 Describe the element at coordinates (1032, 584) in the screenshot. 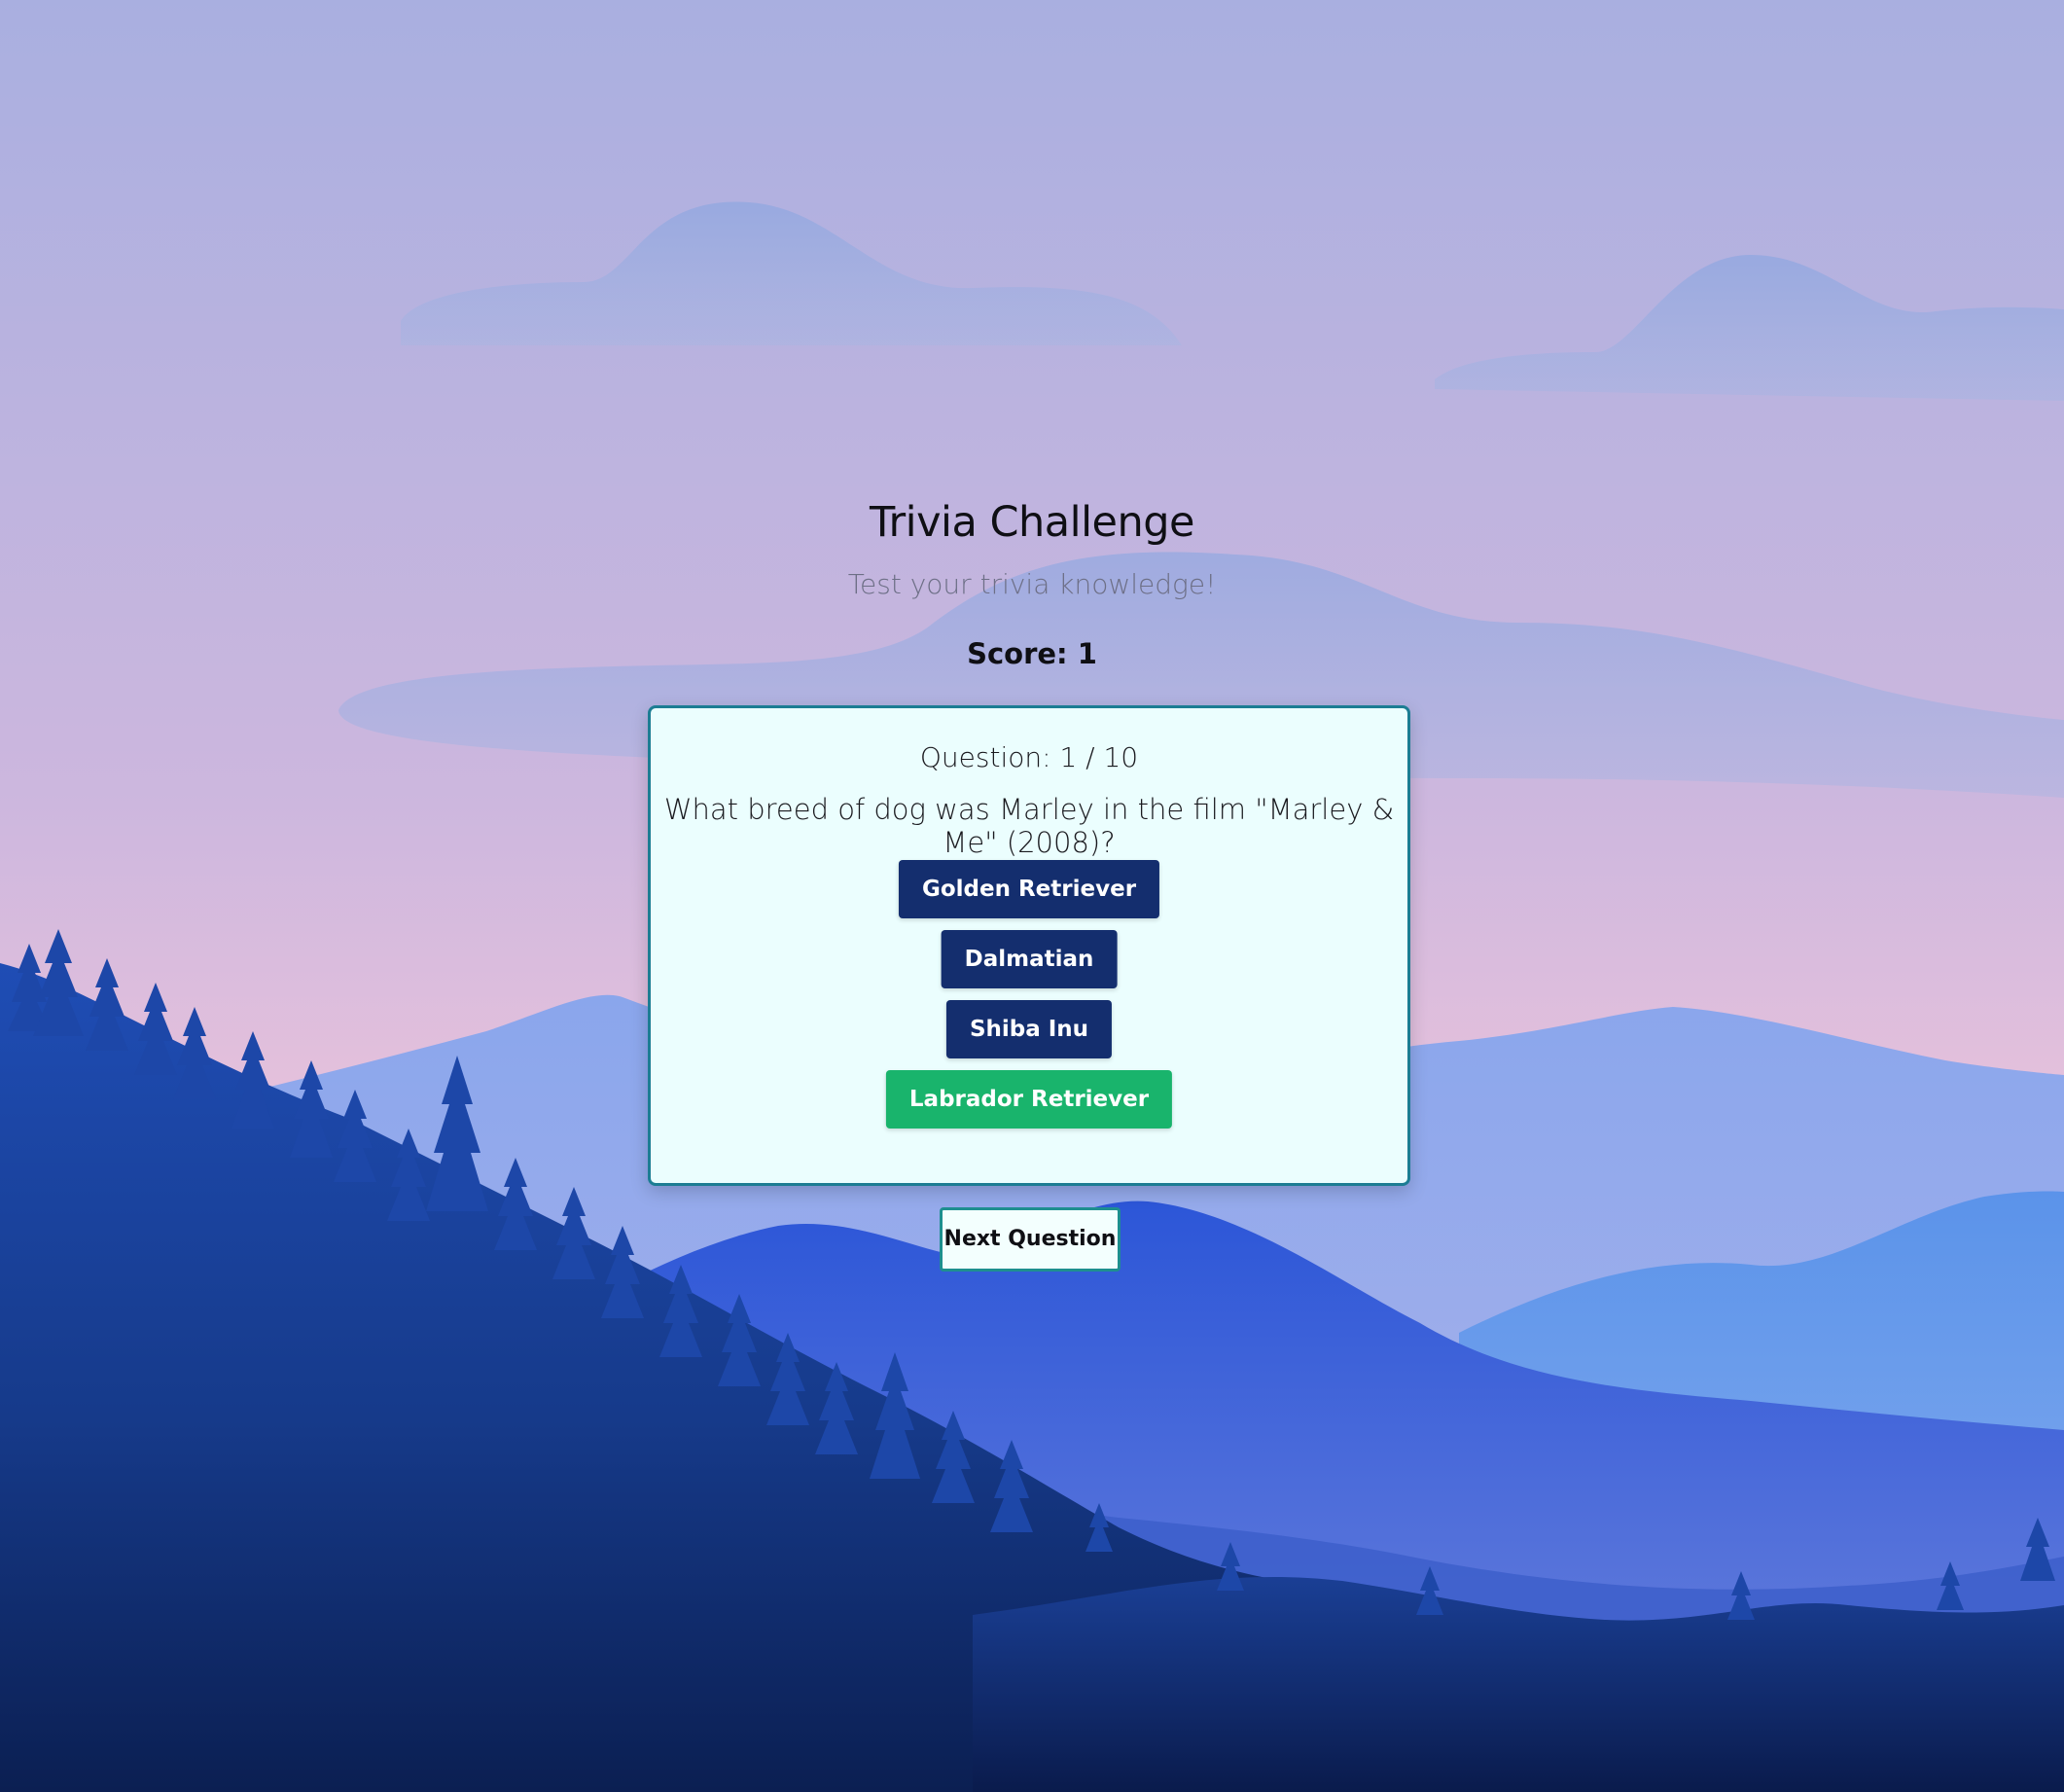

I see `page-subtitle: Test your trivia knowledge!` at that location.